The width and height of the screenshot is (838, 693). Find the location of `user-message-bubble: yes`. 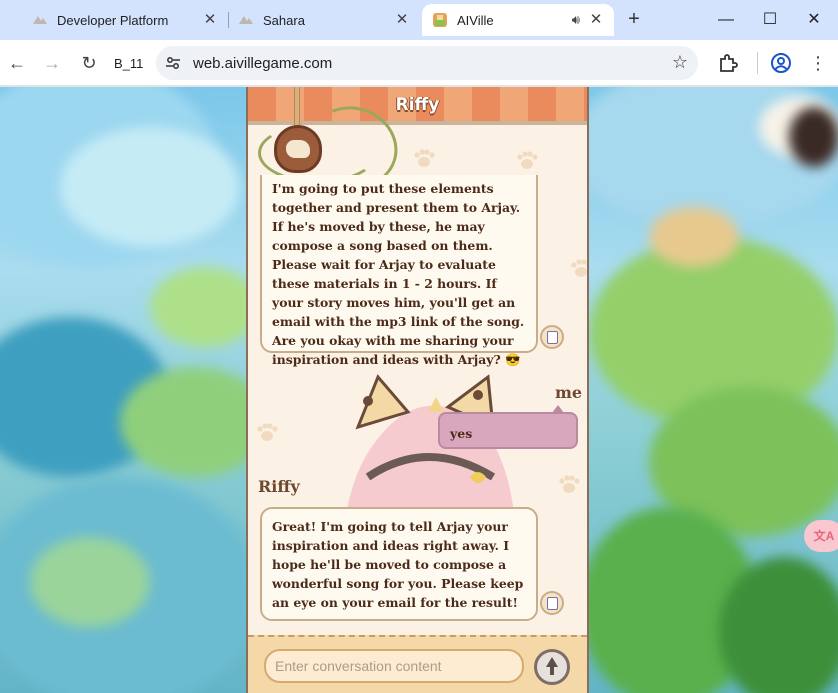

user-message-bubble: yes is located at coordinates (508, 427).